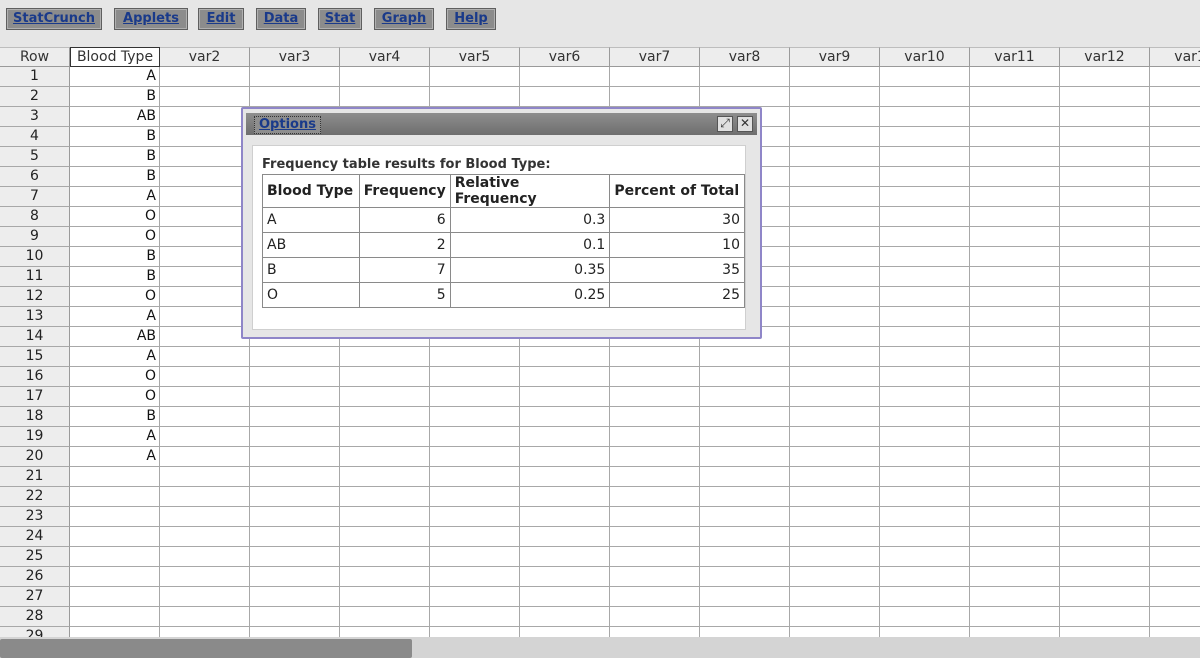  Describe the element at coordinates (471, 19) in the screenshot. I see `menu-button: Help` at that location.